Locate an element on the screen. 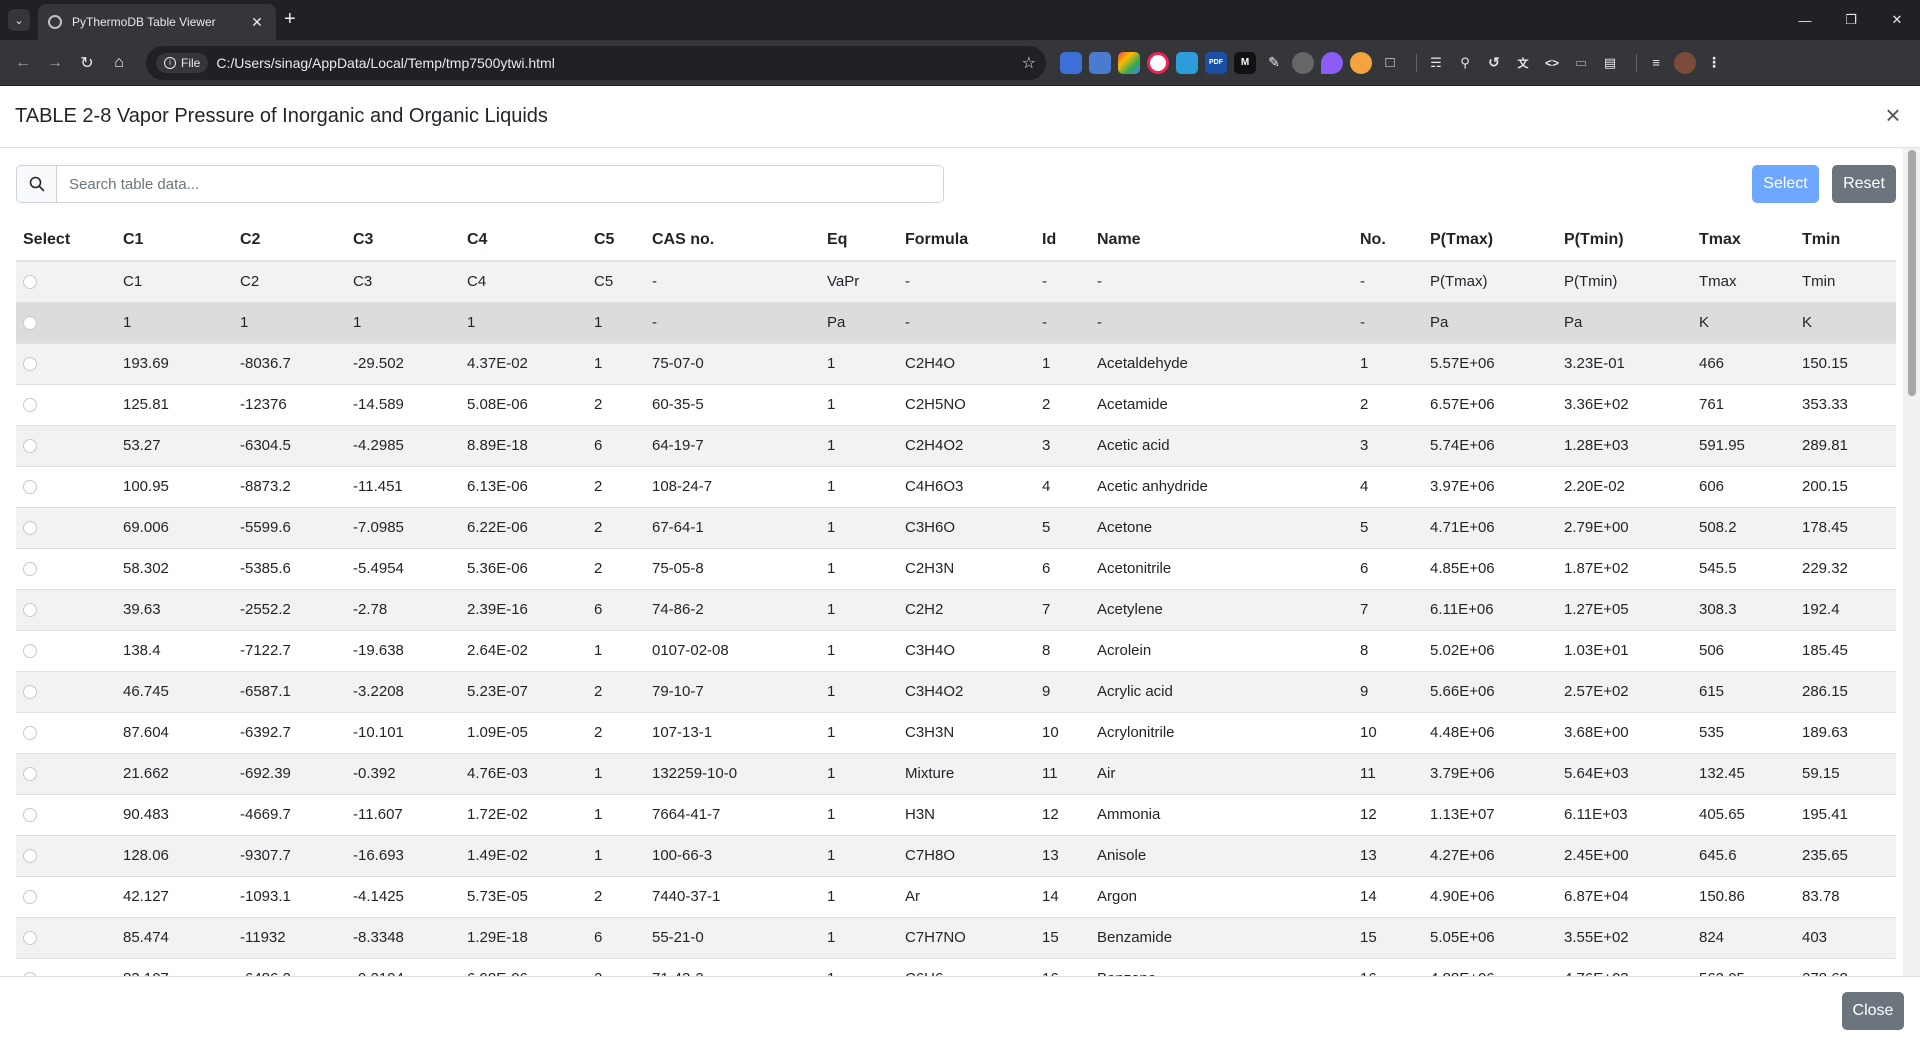  table-cell: 5.64E+03 is located at coordinates (1624, 774).